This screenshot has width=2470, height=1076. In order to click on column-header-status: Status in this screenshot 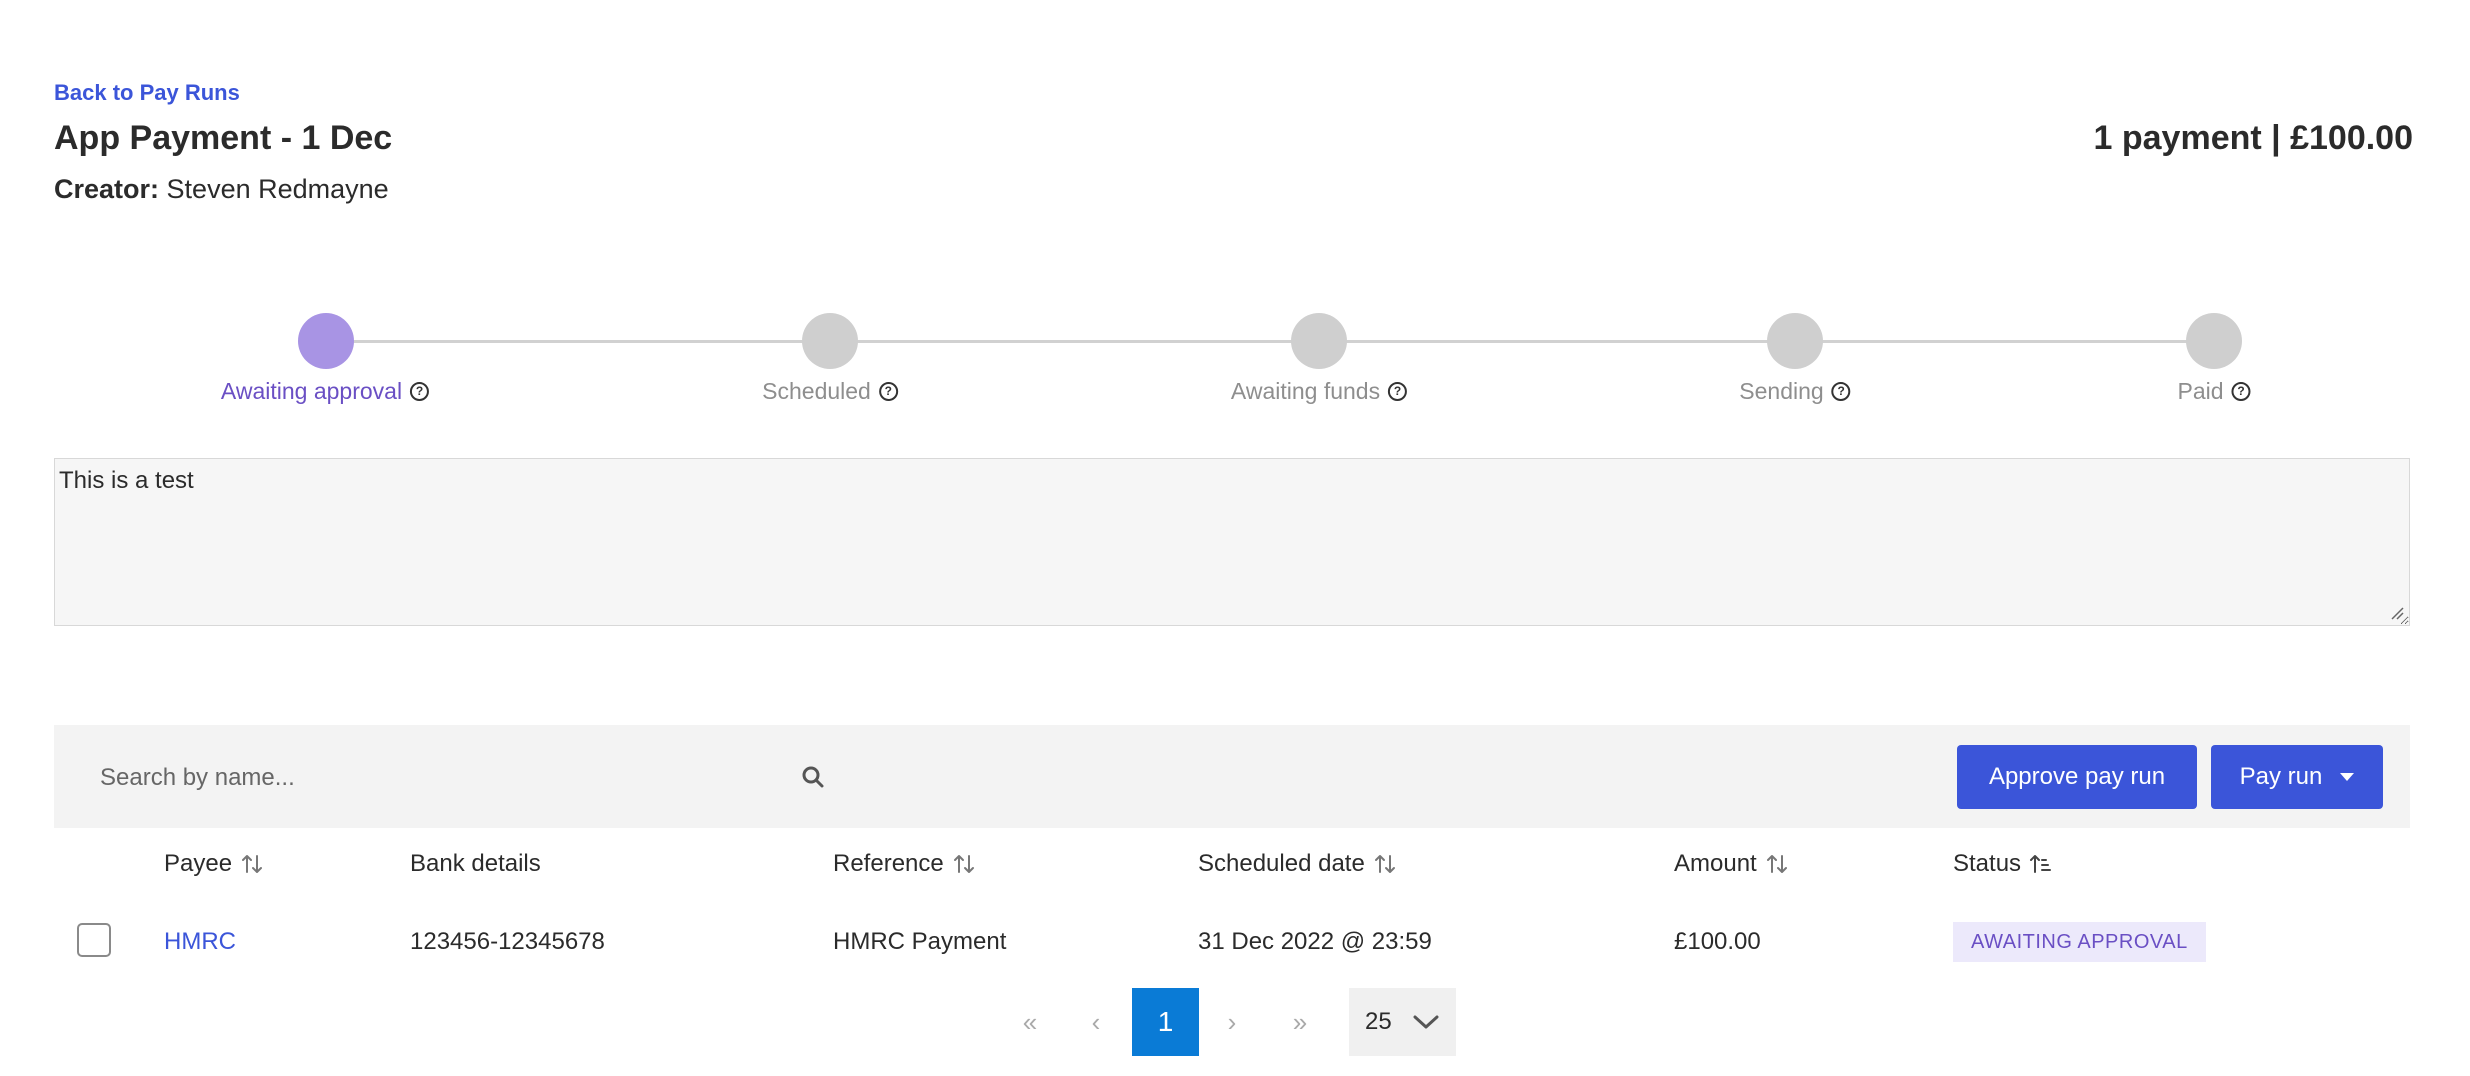, I will do `click(2003, 864)`.